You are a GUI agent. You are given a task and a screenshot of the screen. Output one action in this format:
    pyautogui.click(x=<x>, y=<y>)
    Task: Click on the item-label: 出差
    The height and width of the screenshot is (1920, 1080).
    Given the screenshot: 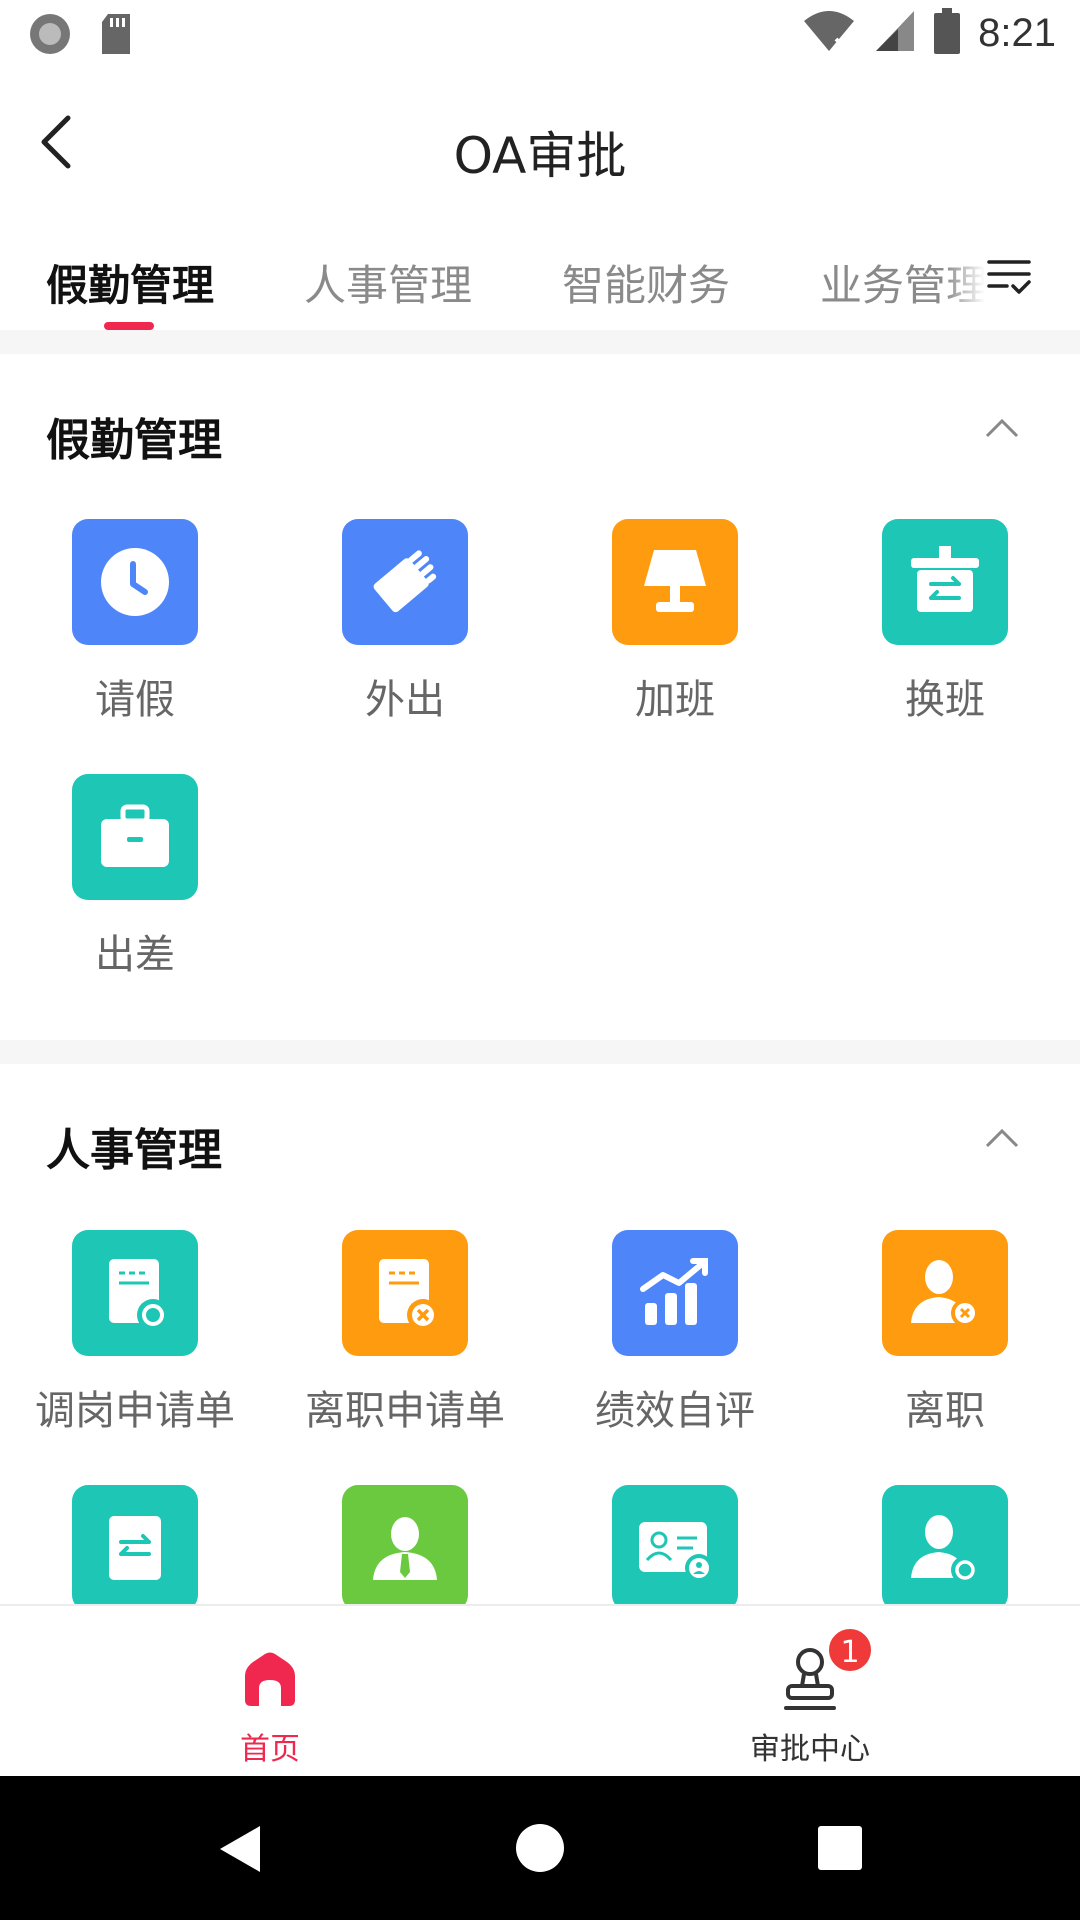 What is the action you would take?
    pyautogui.click(x=135, y=955)
    